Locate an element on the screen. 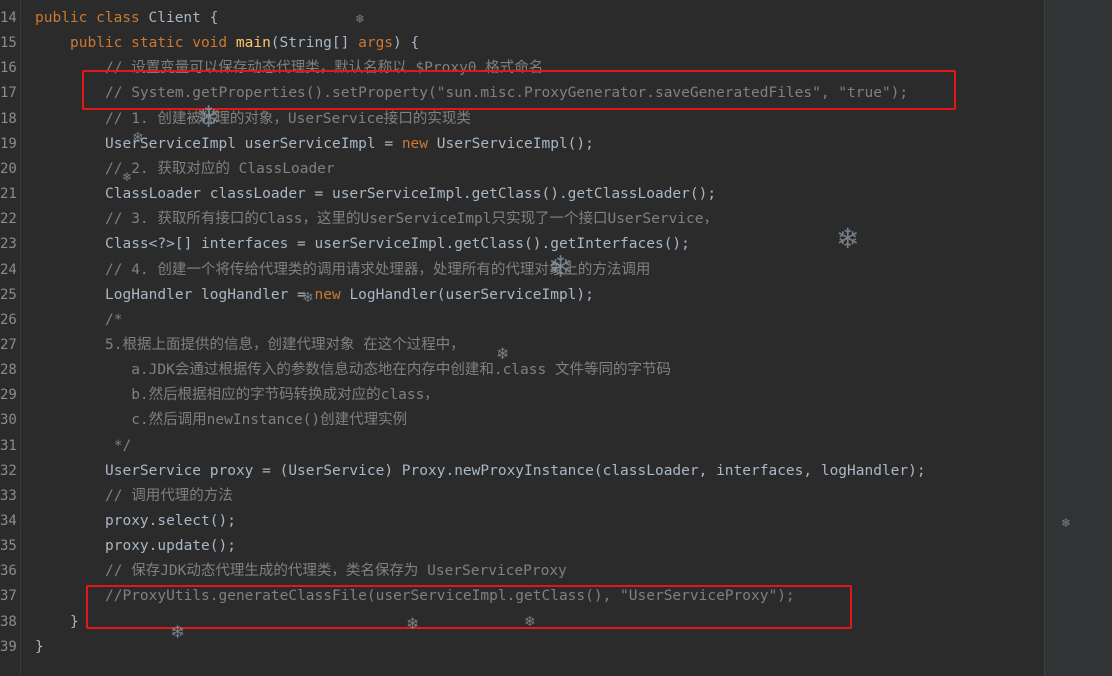 This screenshot has width=1112, height=676. code-line: 38} is located at coordinates (520, 622).